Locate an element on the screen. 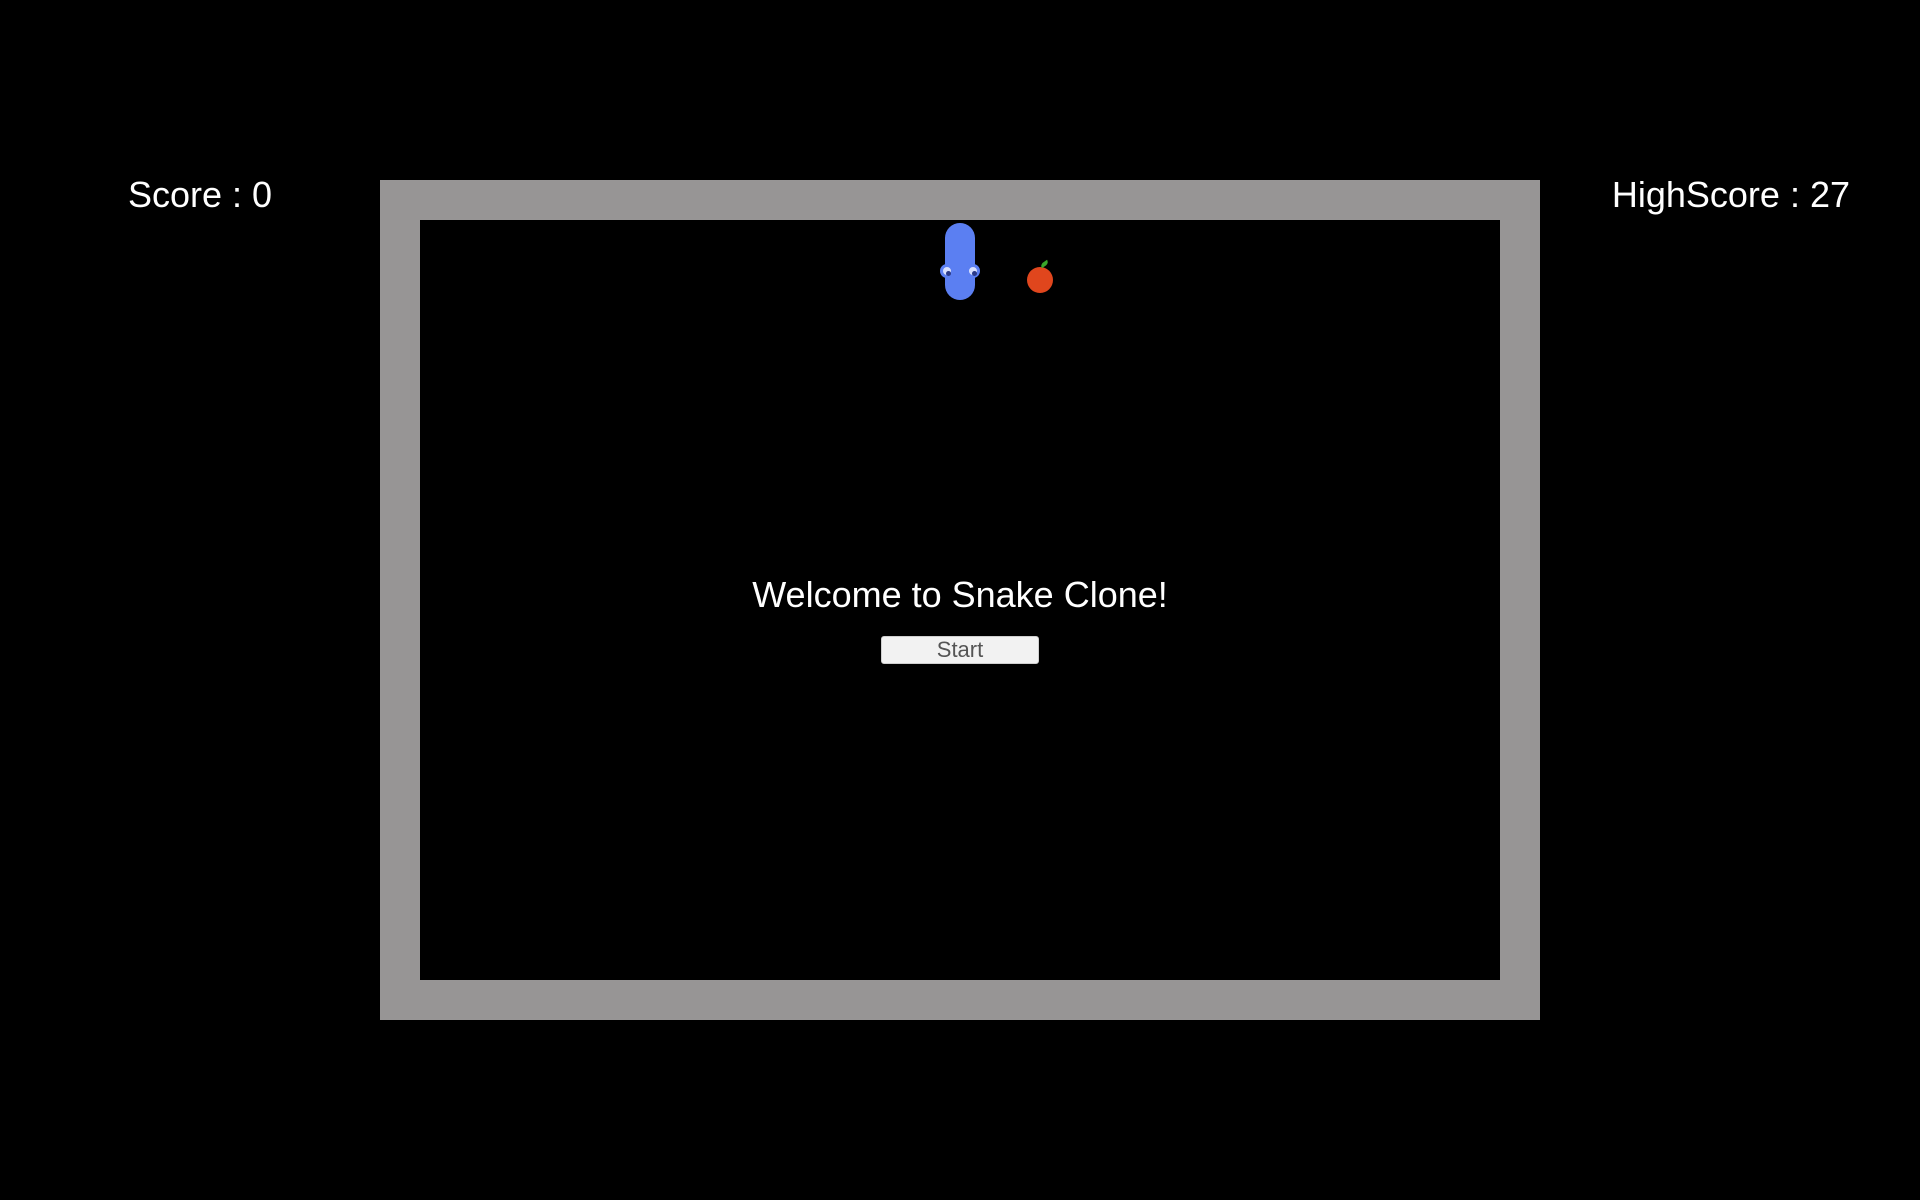 The height and width of the screenshot is (1200, 1920). highscore-display: HighScore : 27 is located at coordinates (1730, 194).